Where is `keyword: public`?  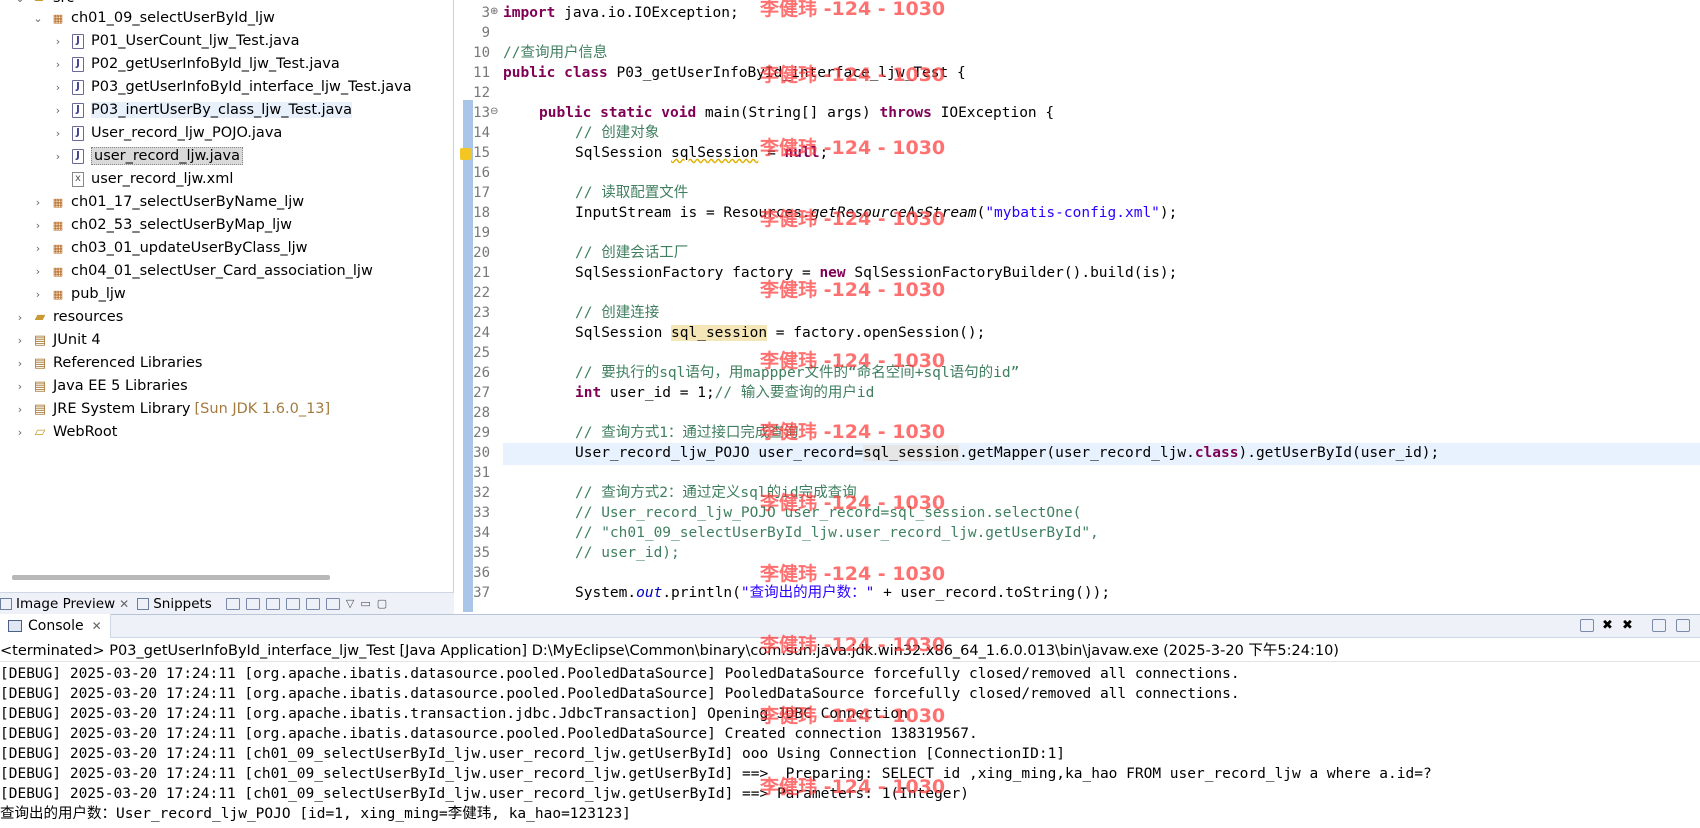 keyword: public is located at coordinates (565, 113).